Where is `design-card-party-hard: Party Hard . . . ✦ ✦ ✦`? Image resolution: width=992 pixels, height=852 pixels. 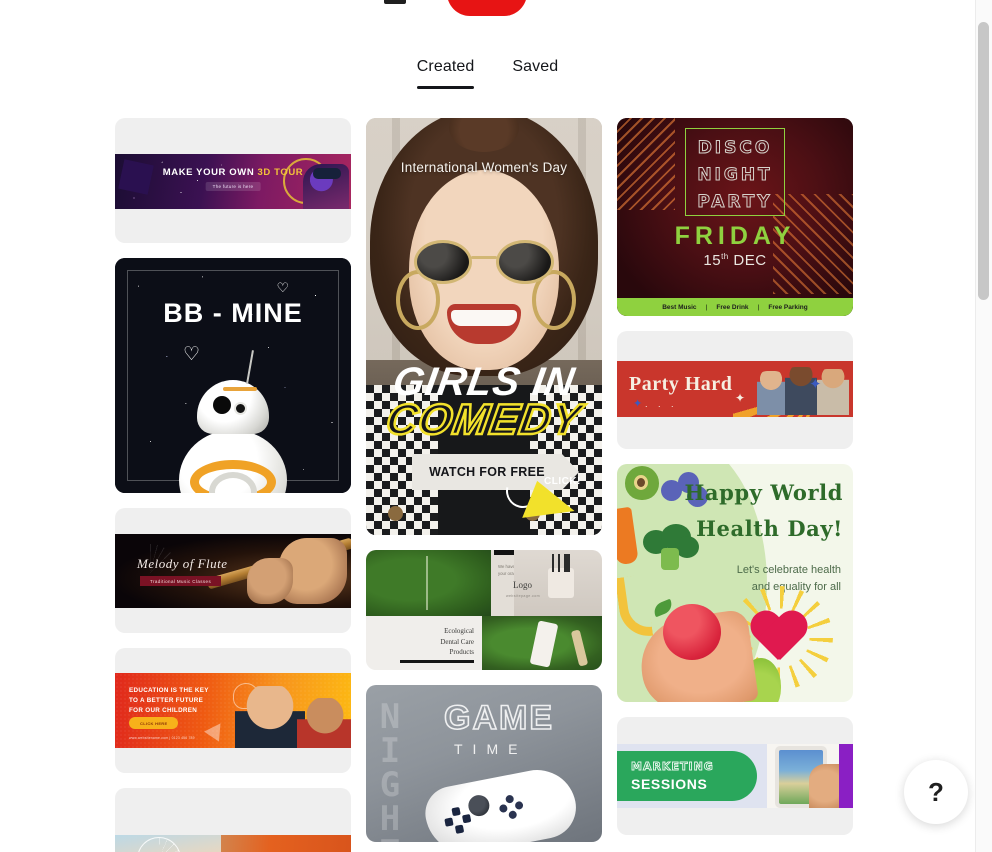
design-card-party-hard: Party Hard . . . ✦ ✦ ✦ is located at coordinates (735, 390).